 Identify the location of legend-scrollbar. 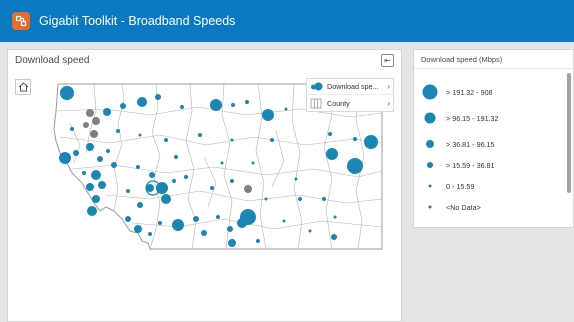
(569, 133).